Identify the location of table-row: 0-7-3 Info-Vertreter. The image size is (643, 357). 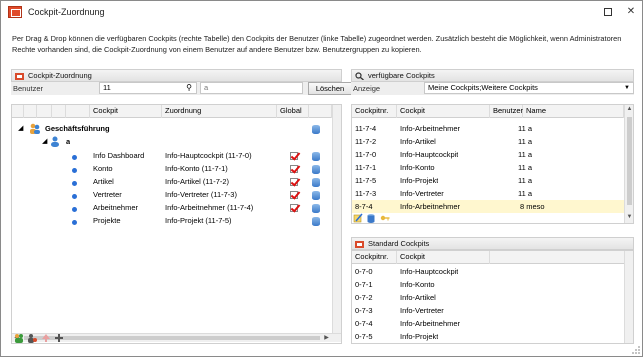
(488, 310).